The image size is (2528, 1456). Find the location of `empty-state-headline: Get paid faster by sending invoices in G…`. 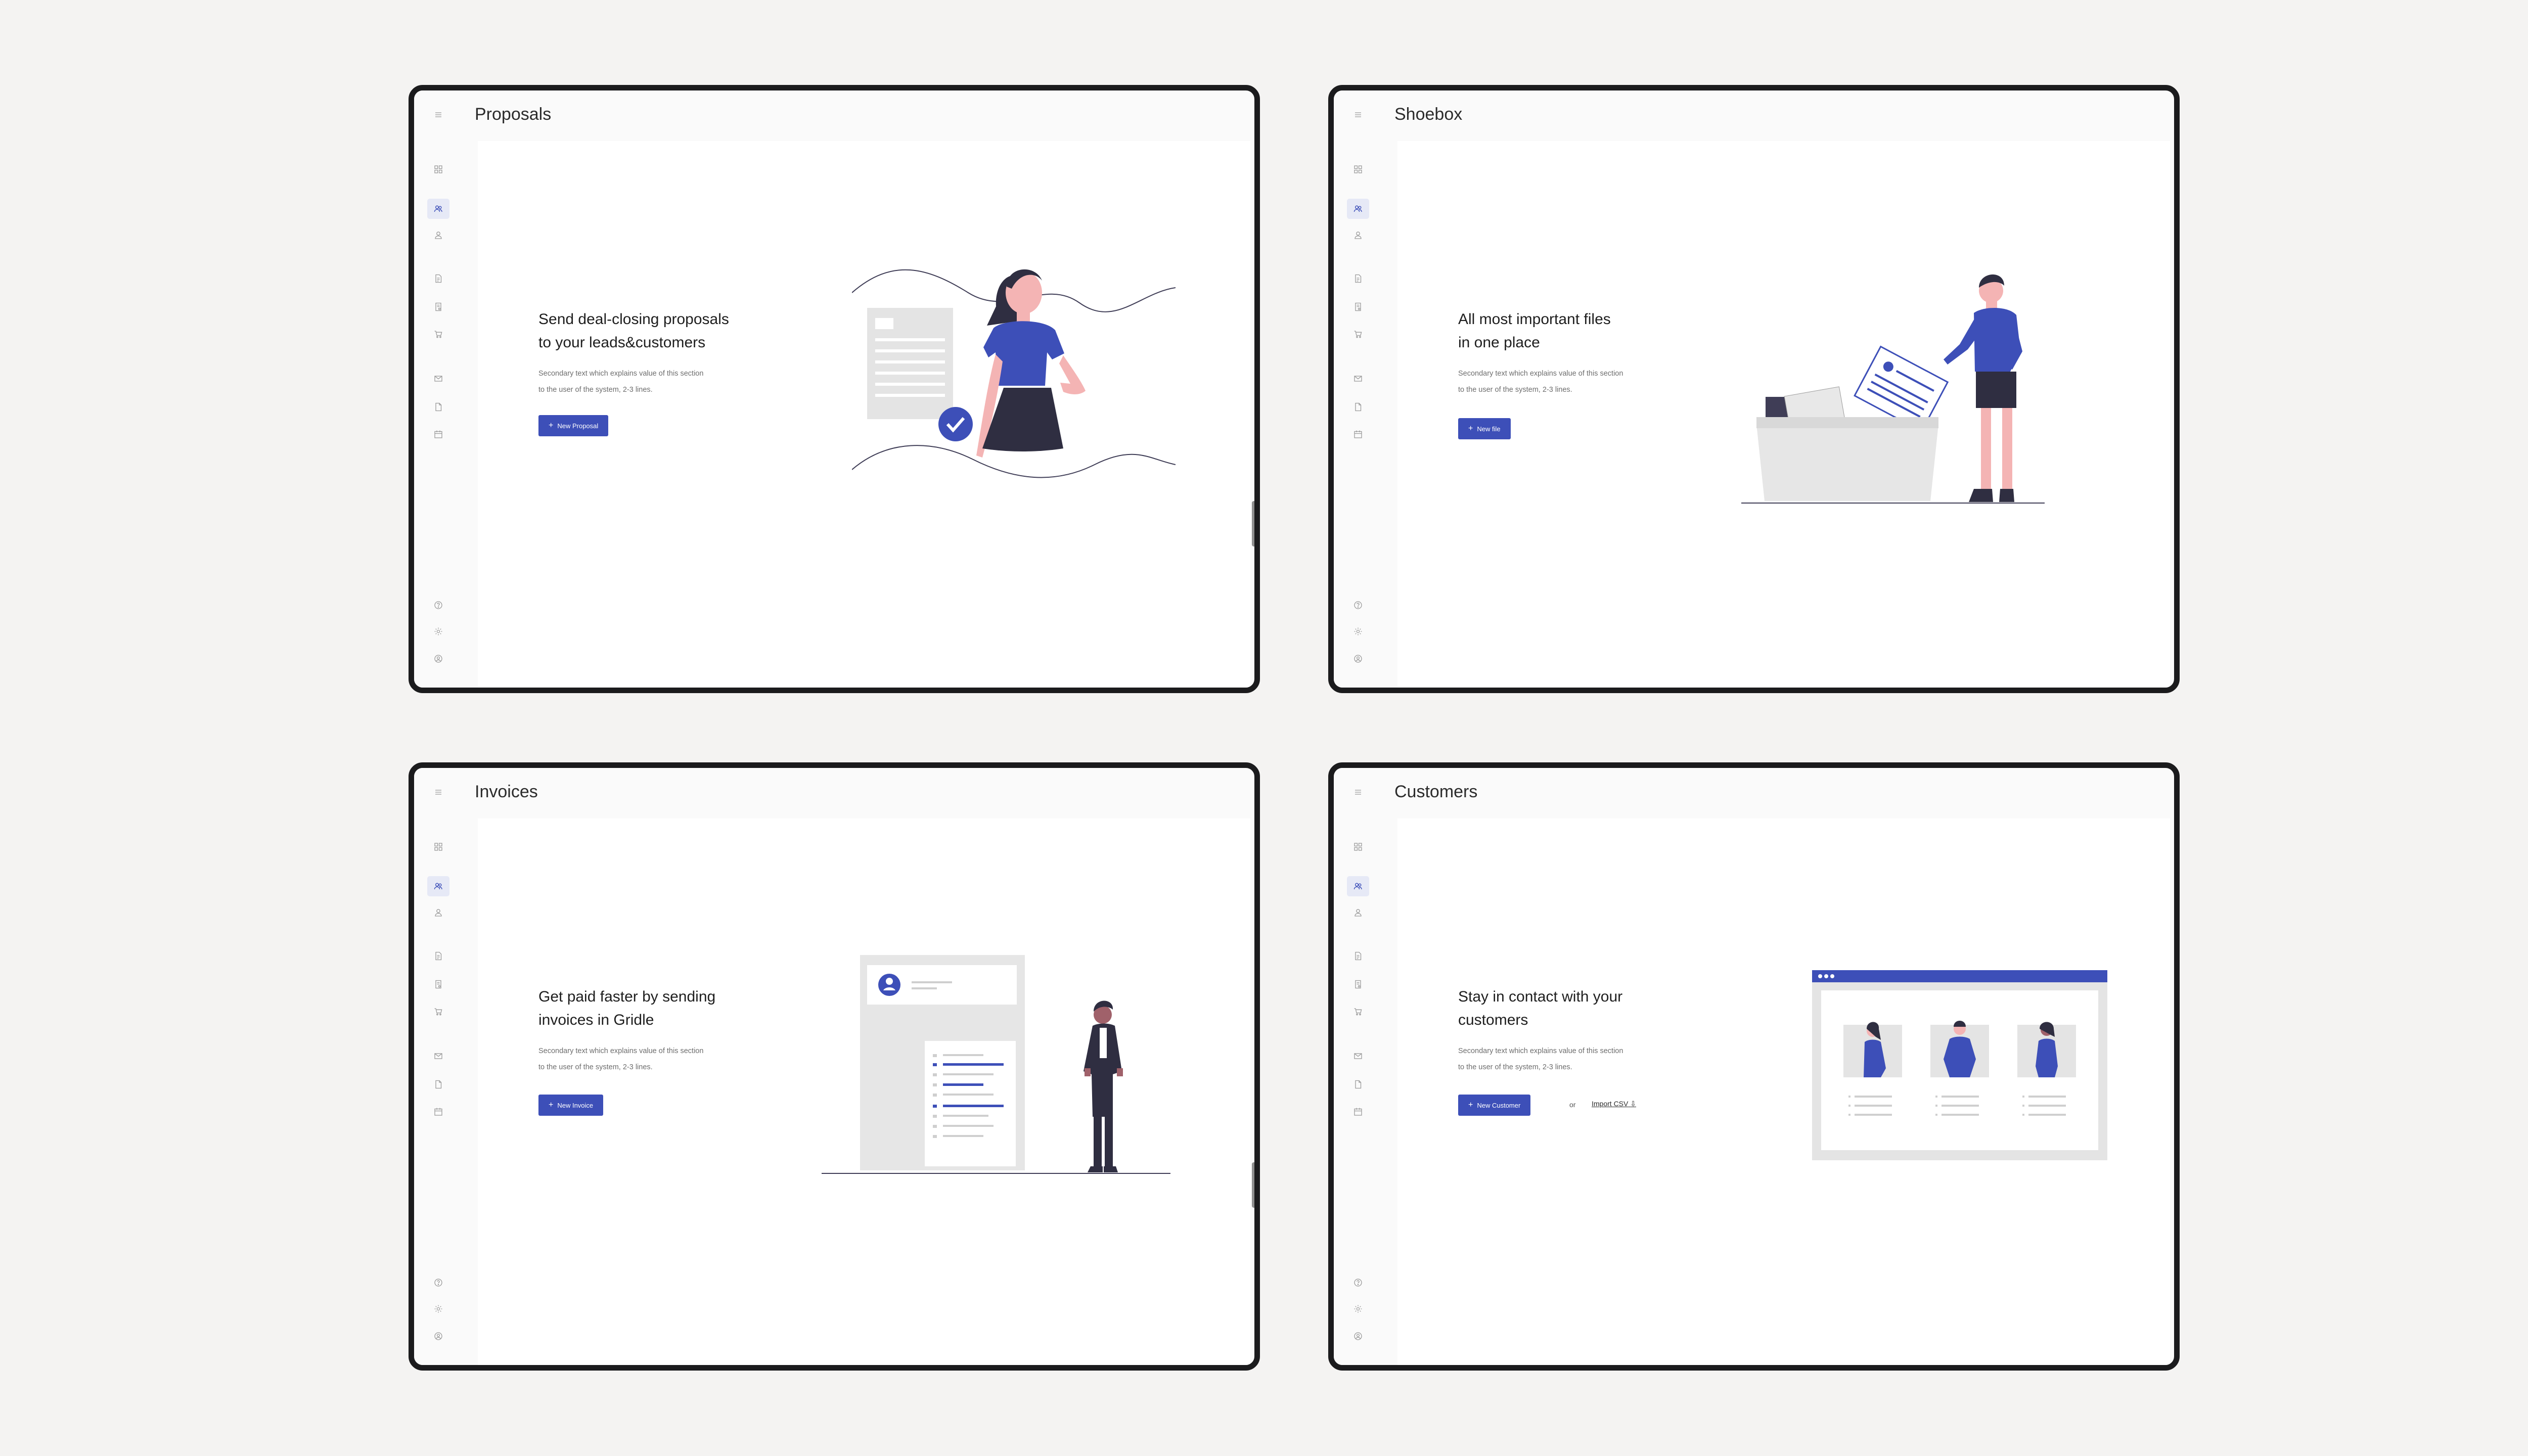

empty-state-headline: Get paid faster by sending invoices in G… is located at coordinates (659, 1008).